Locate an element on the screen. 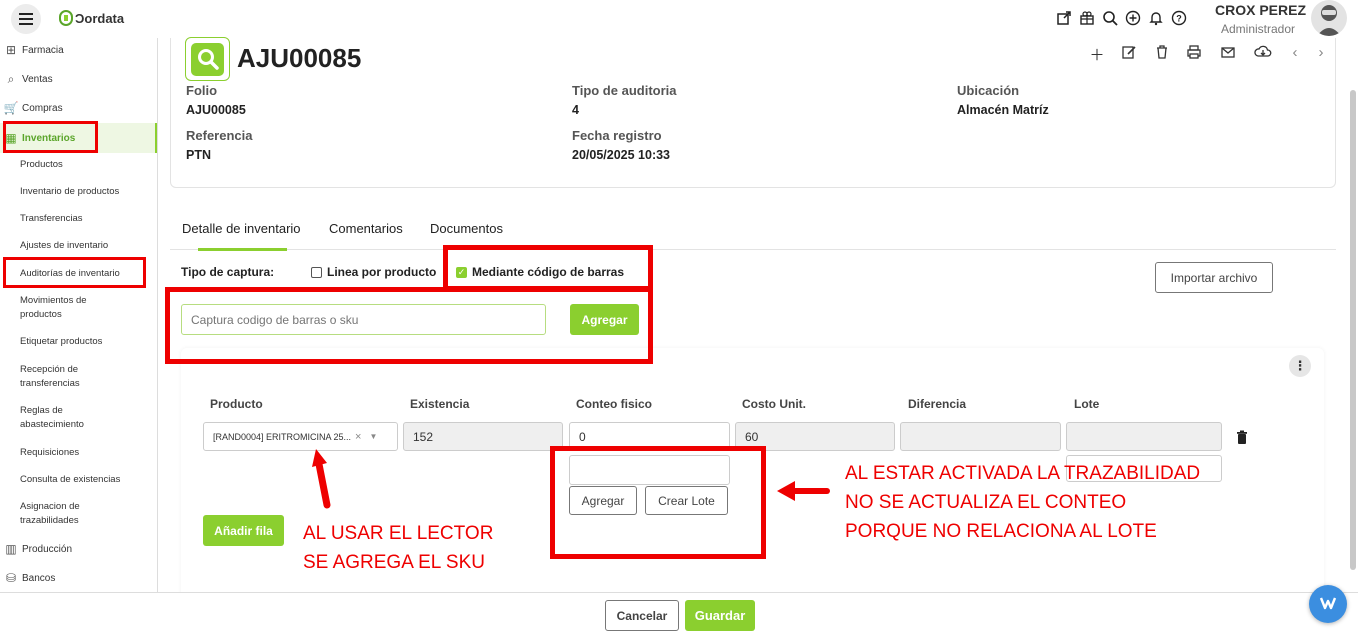  sidebar-item-asignacion: Asignacion de trazabilidades is located at coordinates (60, 514).